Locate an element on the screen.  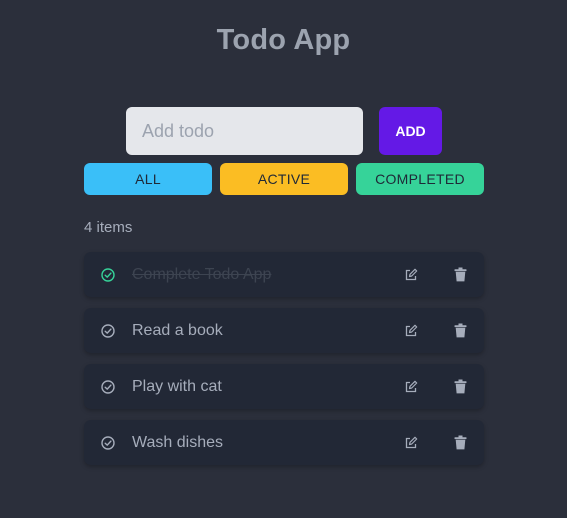
todo-item: Complete Todo App is located at coordinates (284, 274).